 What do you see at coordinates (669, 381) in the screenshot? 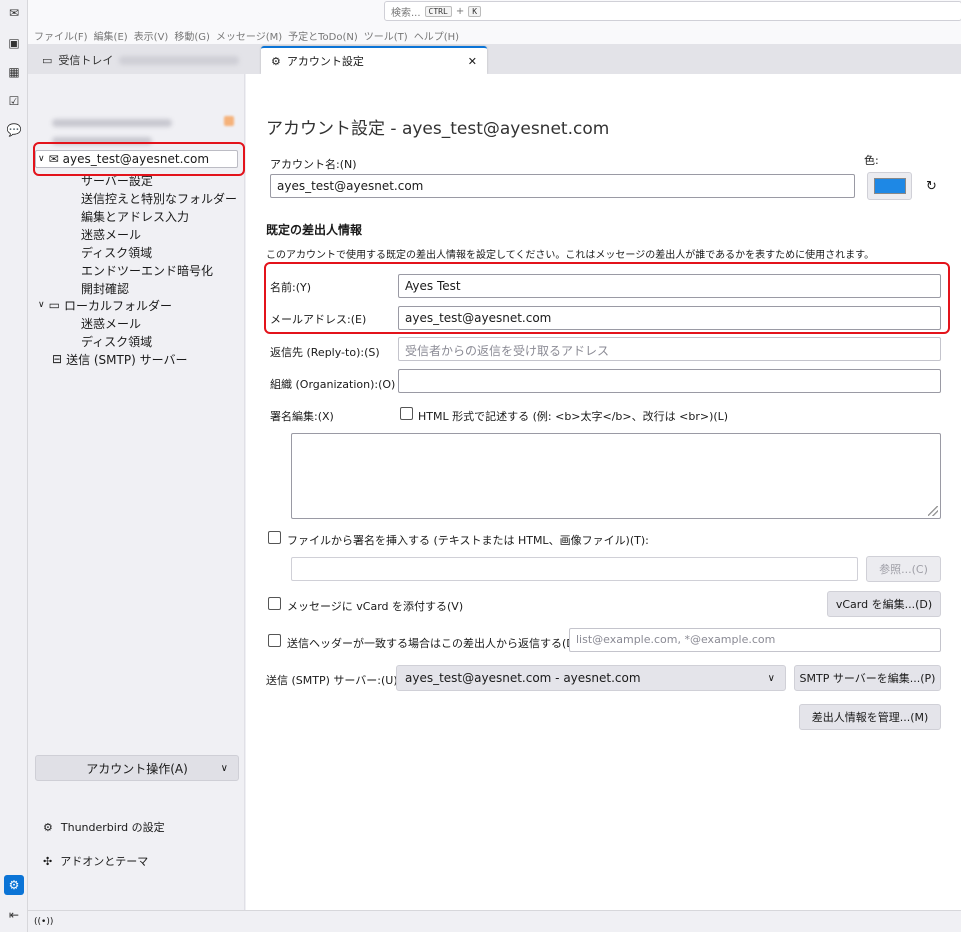
I see `organization-field` at bounding box center [669, 381].